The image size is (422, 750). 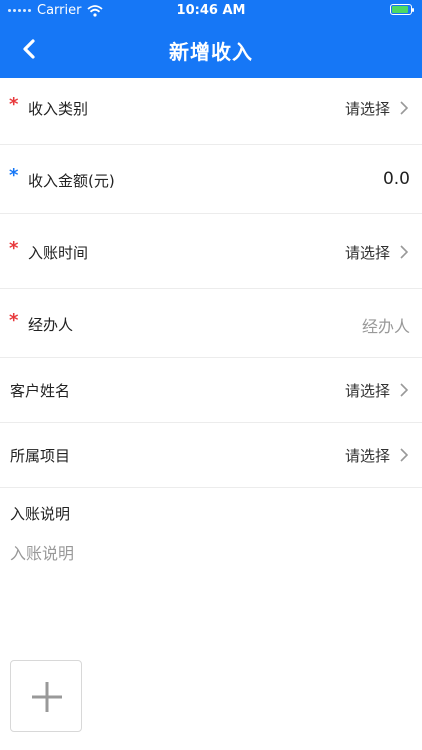 I want to click on handler-input: 经办人, so click(x=386, y=325).